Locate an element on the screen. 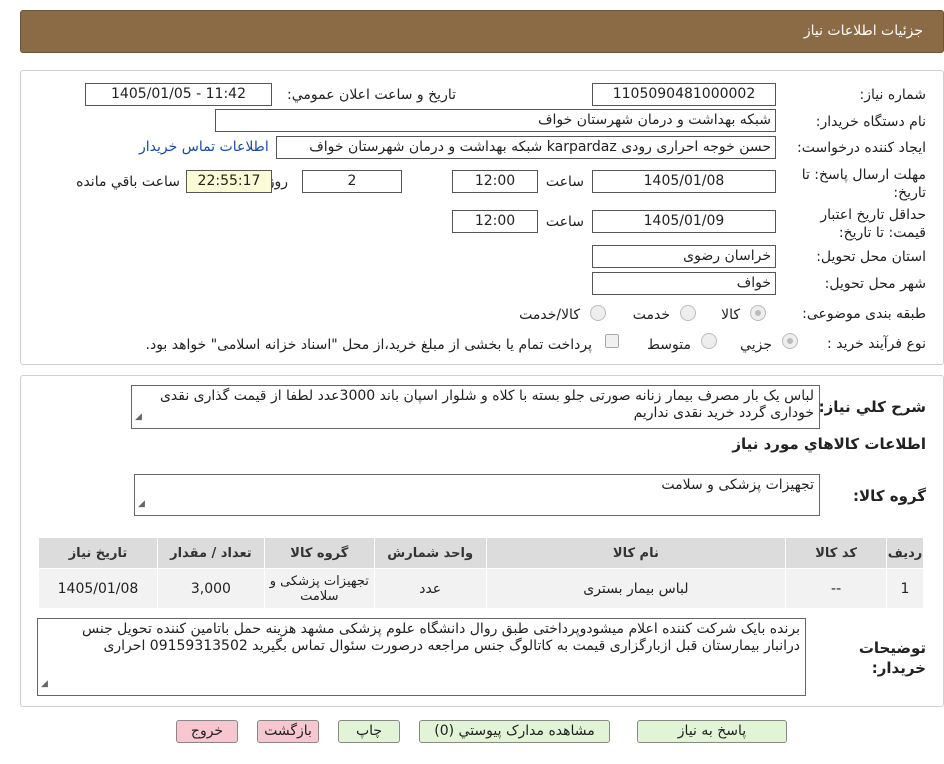  category-label: طبقه بندی موضوعی: is located at coordinates (864, 314).